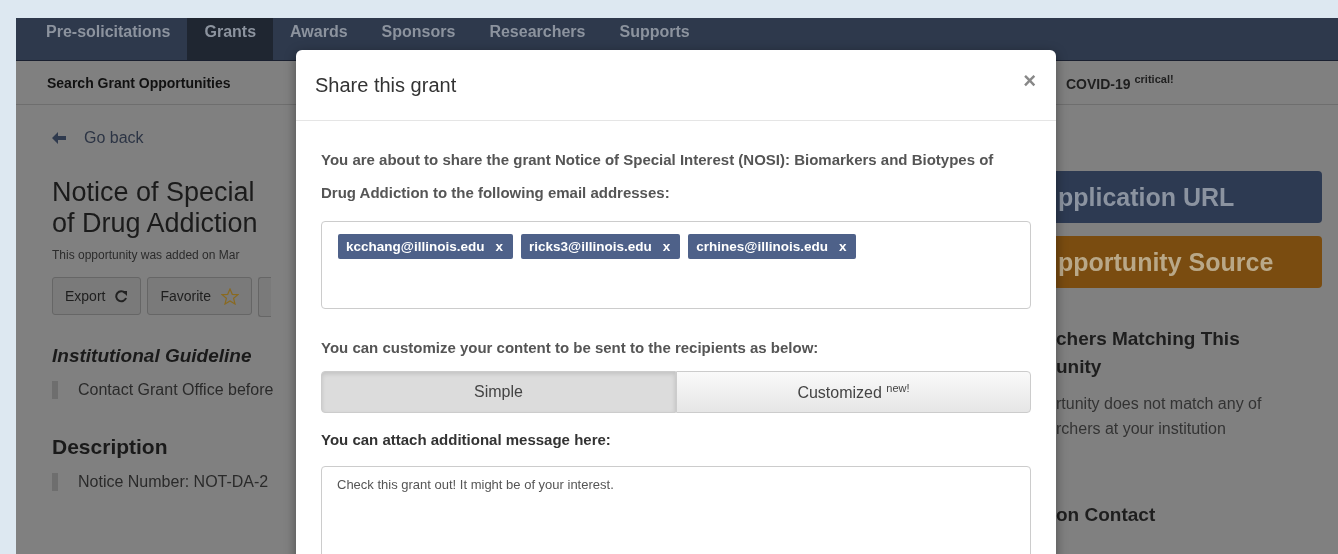  Describe the element at coordinates (658, 176) in the screenshot. I see `share-intro-text: You are about to share the grant Notice of Special Interest (NOSI): Biomarkers and Biotypes of Drug Addiction to the following email addresses:` at that location.